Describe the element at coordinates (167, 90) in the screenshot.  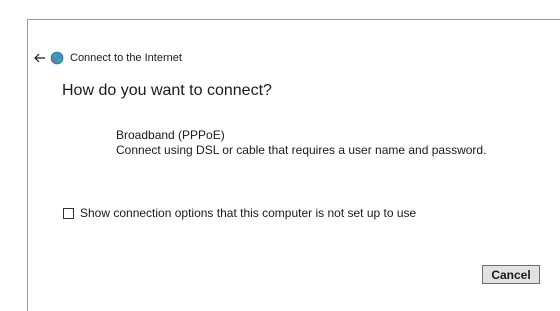
I see `page-heading: How do you want to connect?` at that location.